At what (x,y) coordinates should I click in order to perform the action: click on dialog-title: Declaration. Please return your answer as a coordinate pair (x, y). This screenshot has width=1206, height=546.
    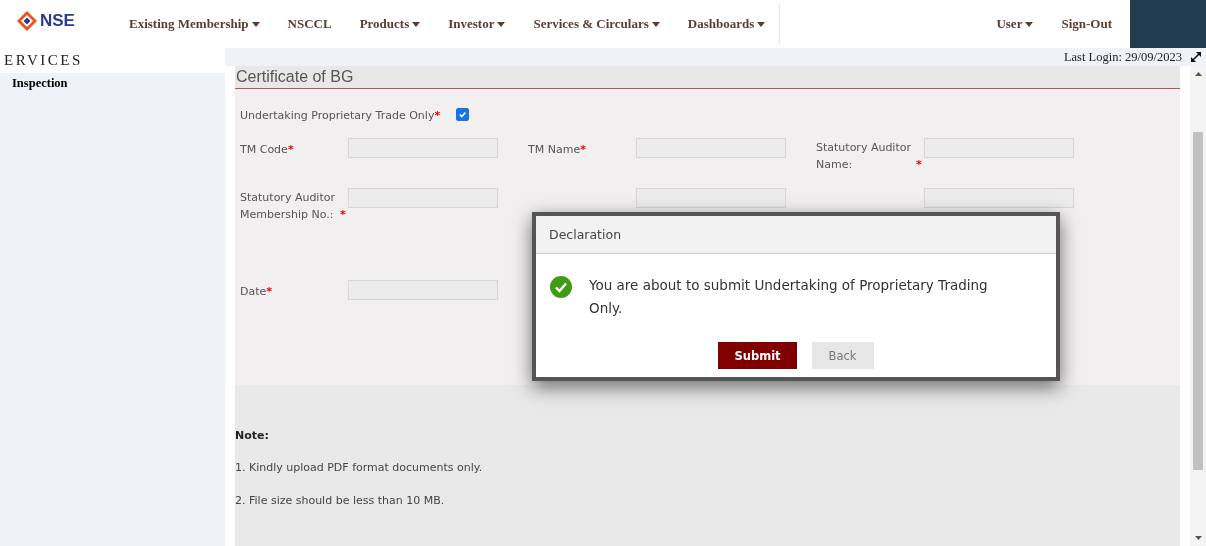
    Looking at the image, I should click on (585, 234).